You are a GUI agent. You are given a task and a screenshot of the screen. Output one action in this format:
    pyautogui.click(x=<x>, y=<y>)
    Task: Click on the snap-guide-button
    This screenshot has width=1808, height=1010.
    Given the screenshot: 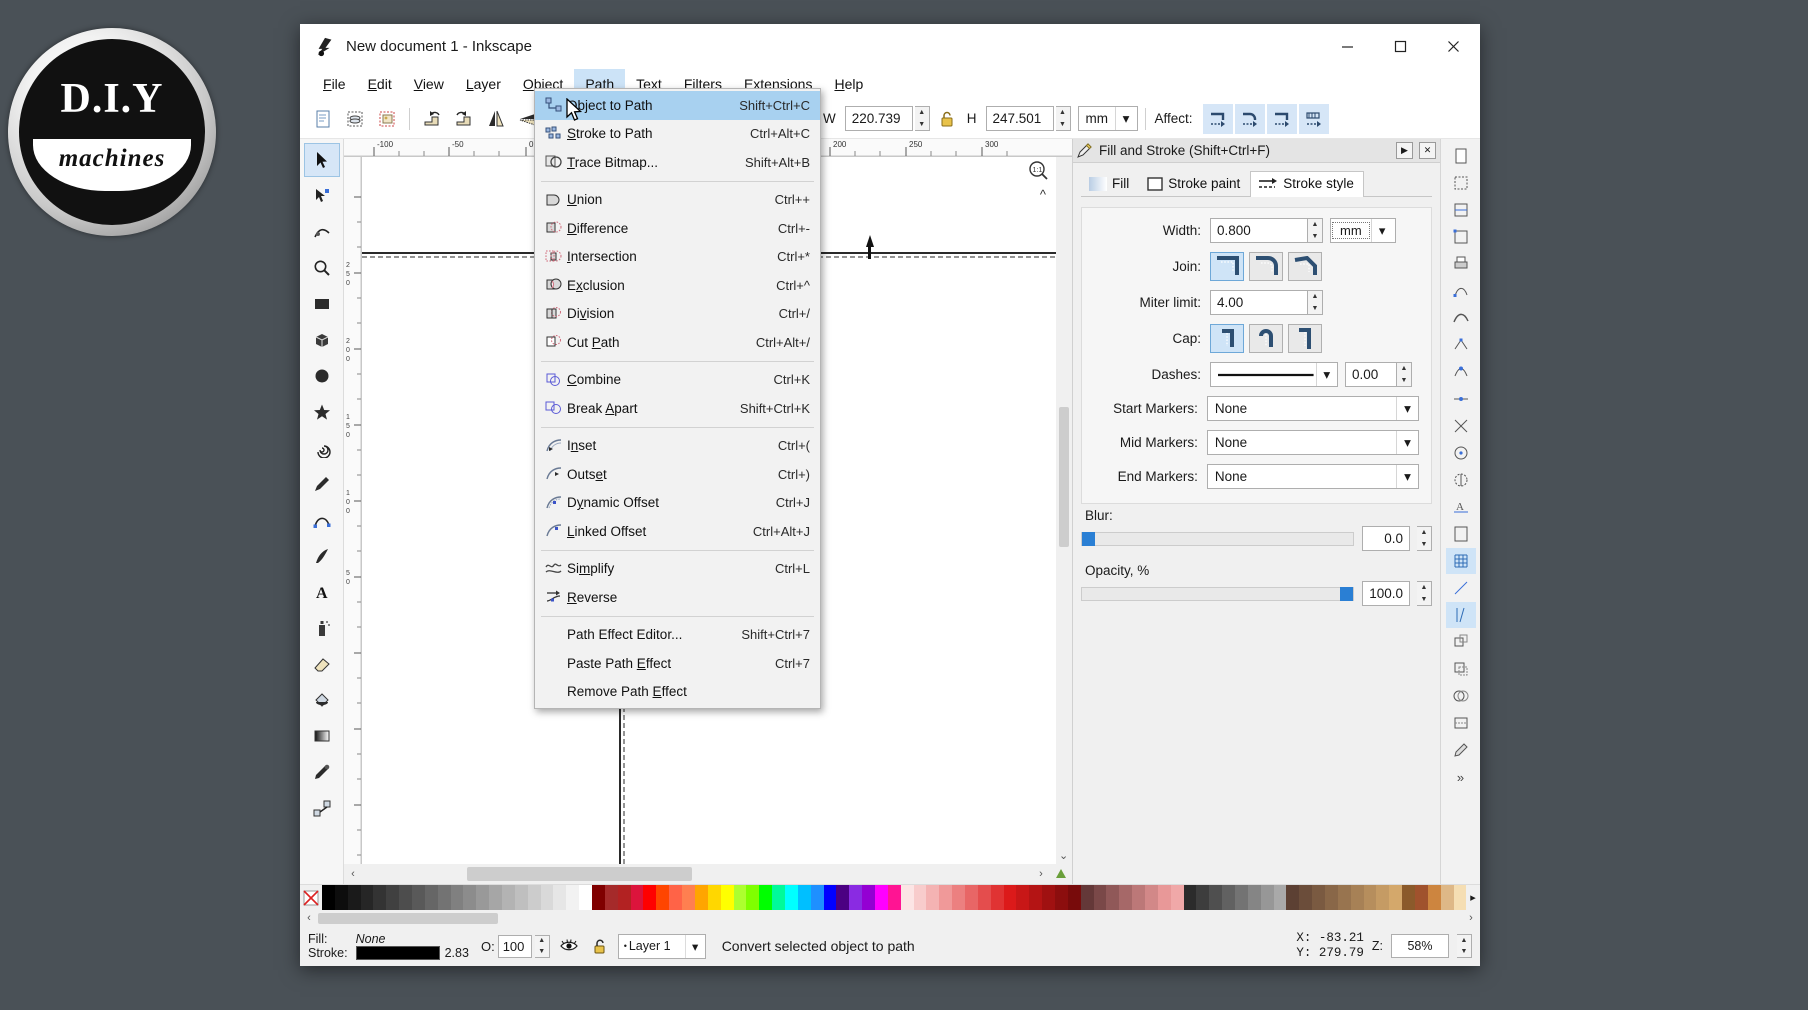 What is the action you would take?
    pyautogui.click(x=1461, y=588)
    